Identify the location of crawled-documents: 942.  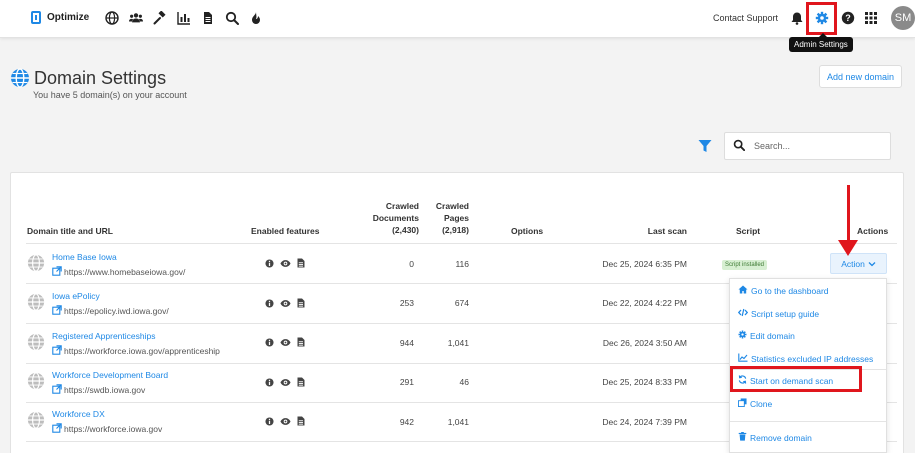
(406, 422).